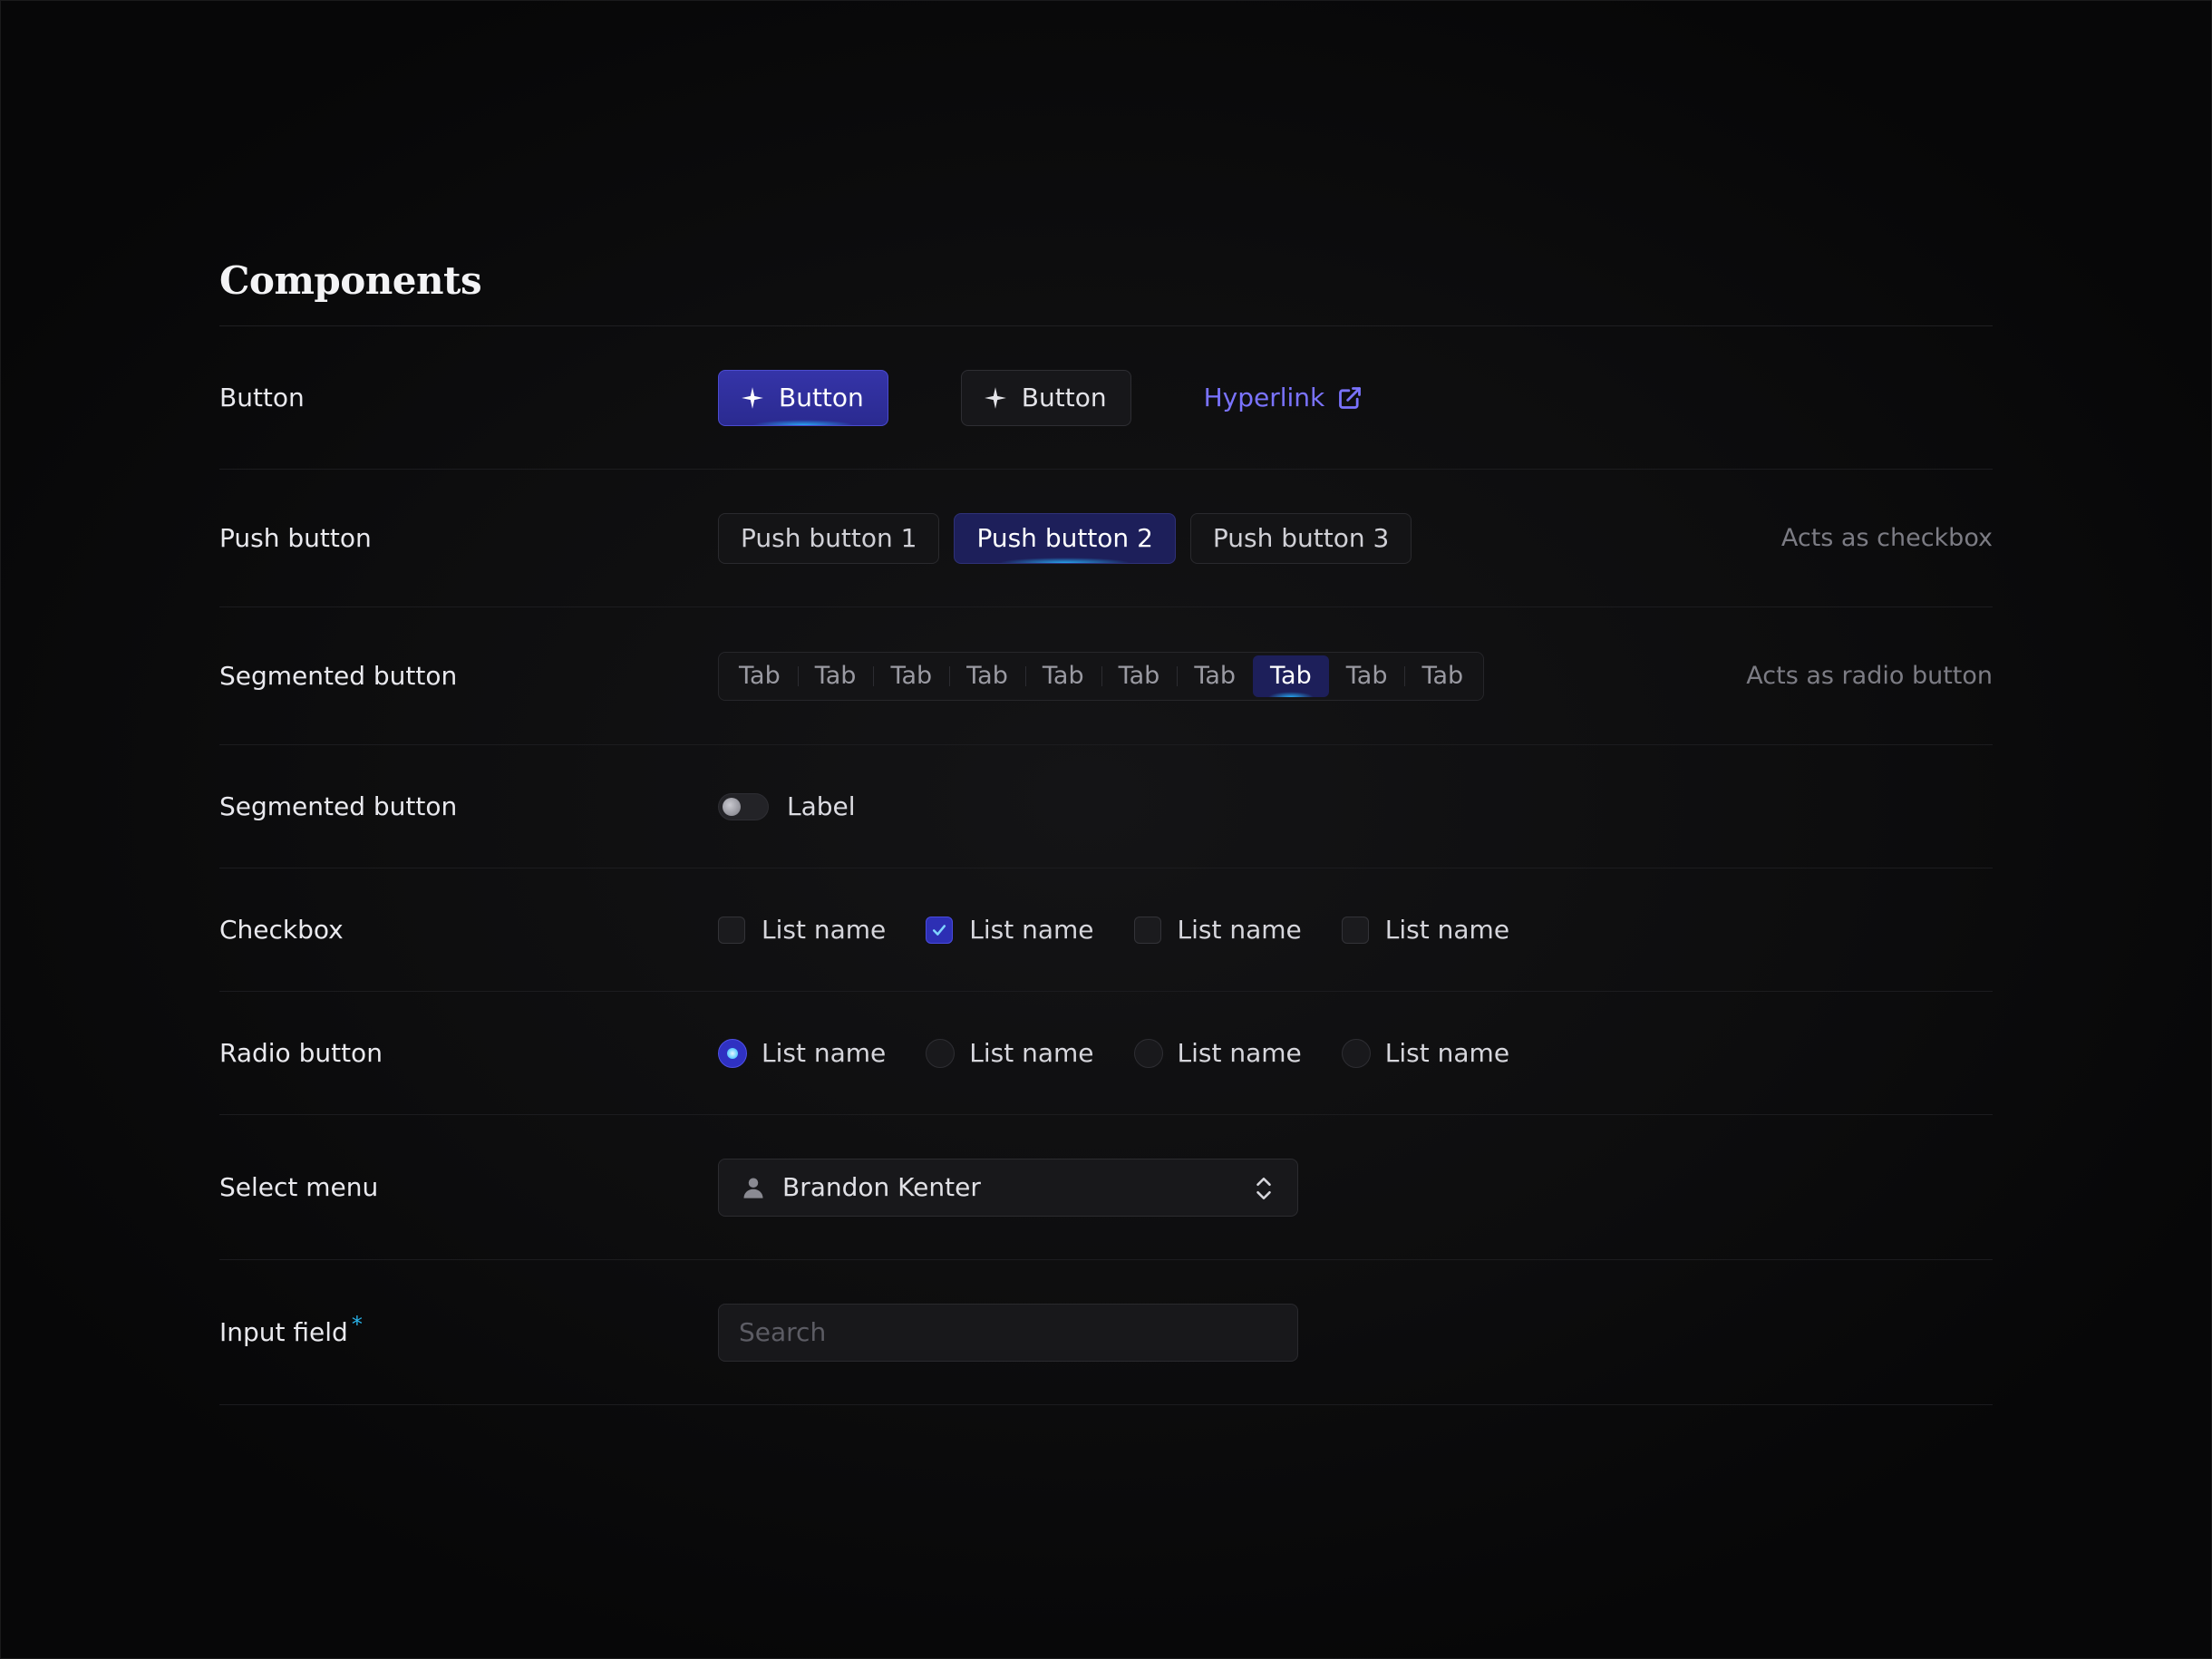 This screenshot has height=1659, width=2212. I want to click on segmented-control: Tab Tab Tab Tab Tab Tab Tab Tab Tab Tab, so click(1101, 676).